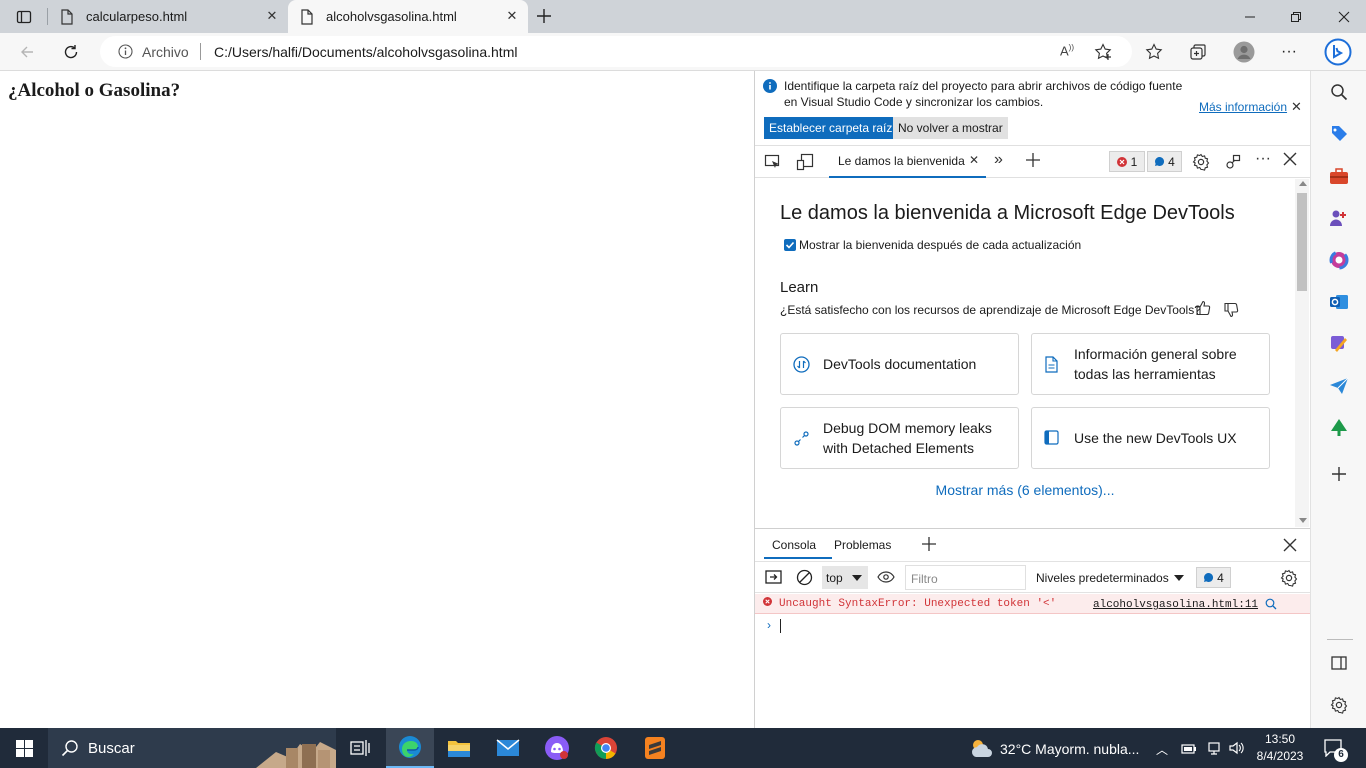  Describe the element at coordinates (1198, 52) in the screenshot. I see `collections-icon` at that location.